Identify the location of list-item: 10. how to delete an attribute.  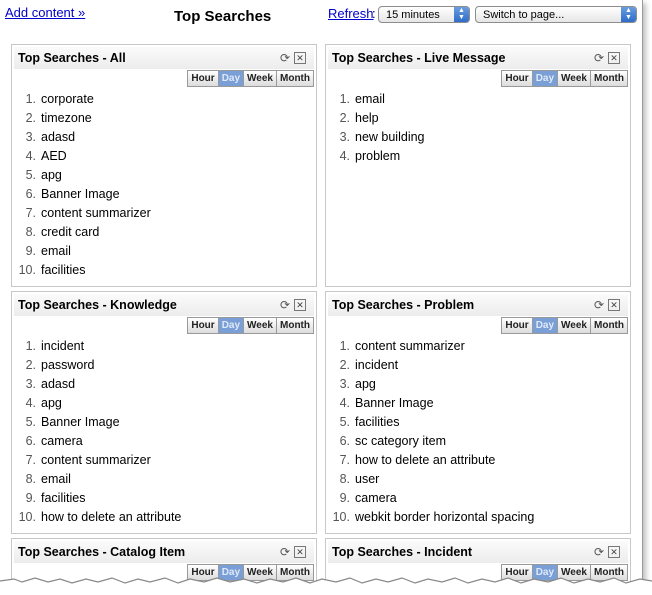
(99, 517).